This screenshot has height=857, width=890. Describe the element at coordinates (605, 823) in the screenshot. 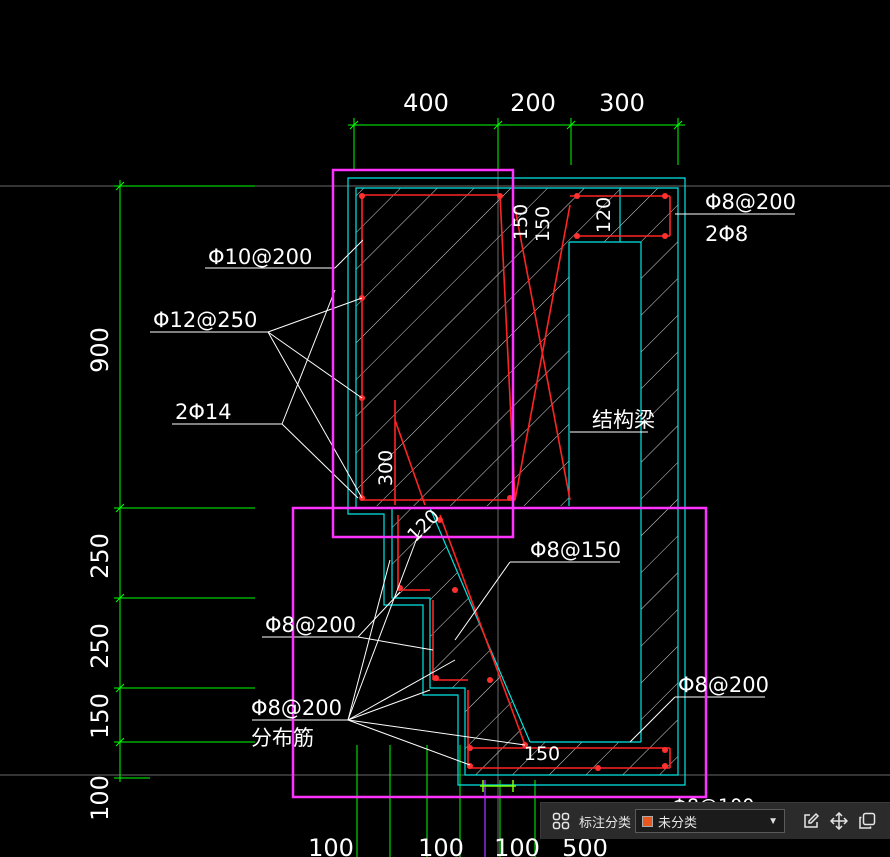

I see `category-label: 标注分类` at that location.